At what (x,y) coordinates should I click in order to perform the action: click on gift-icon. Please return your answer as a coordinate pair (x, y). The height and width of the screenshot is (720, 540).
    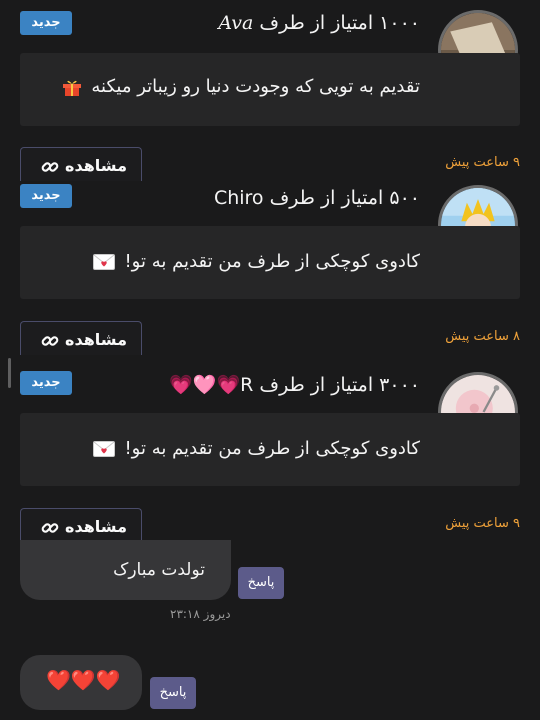
    Looking at the image, I should click on (72, 87).